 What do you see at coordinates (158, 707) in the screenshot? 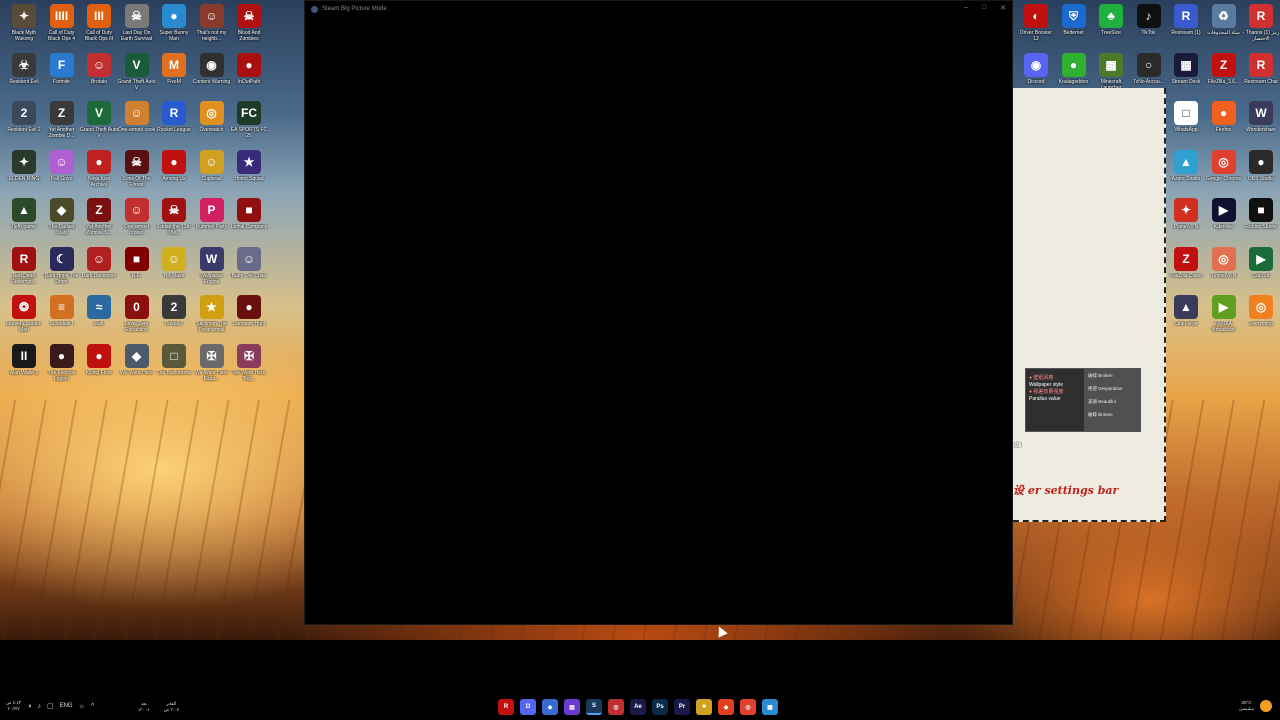
I see `prayer-times-widget: بعد ٢٠٠٤ذ الفجر ٢:٠٧ ص` at bounding box center [158, 707].